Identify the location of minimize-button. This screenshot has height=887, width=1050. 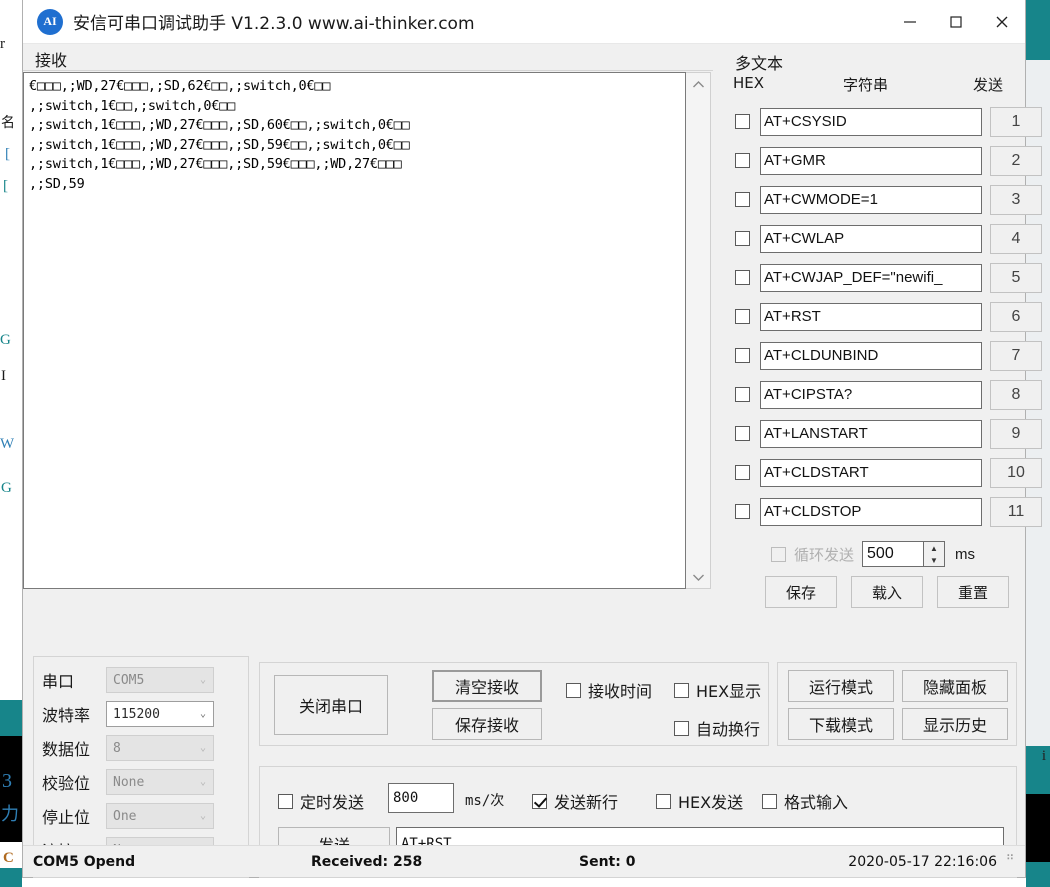
(910, 21).